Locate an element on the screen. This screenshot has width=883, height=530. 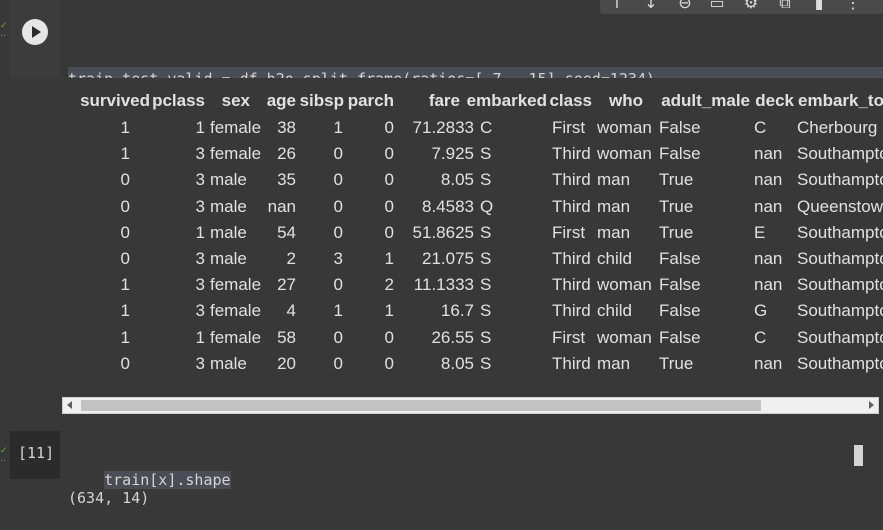
table-cell: 38 is located at coordinates (286, 127).